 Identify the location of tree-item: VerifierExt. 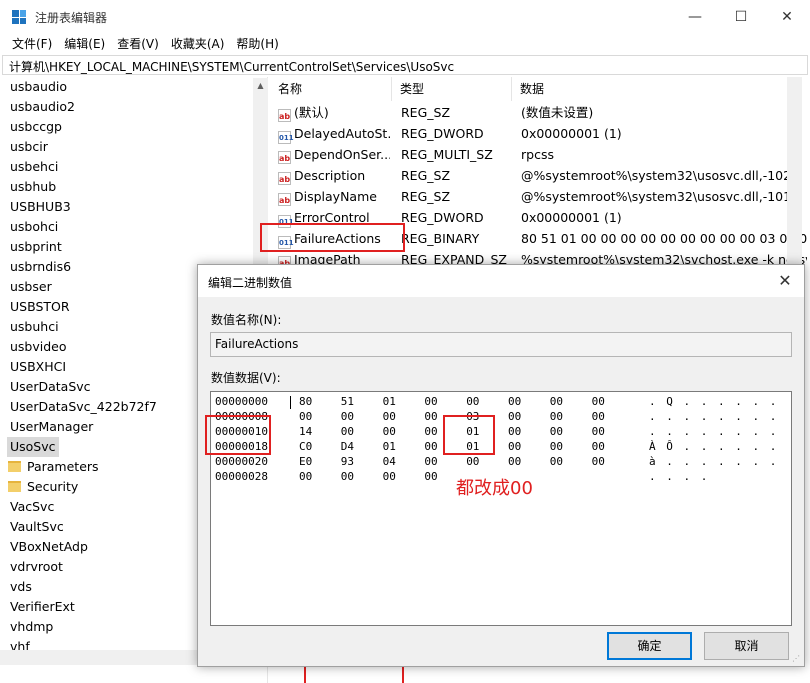
(42, 607).